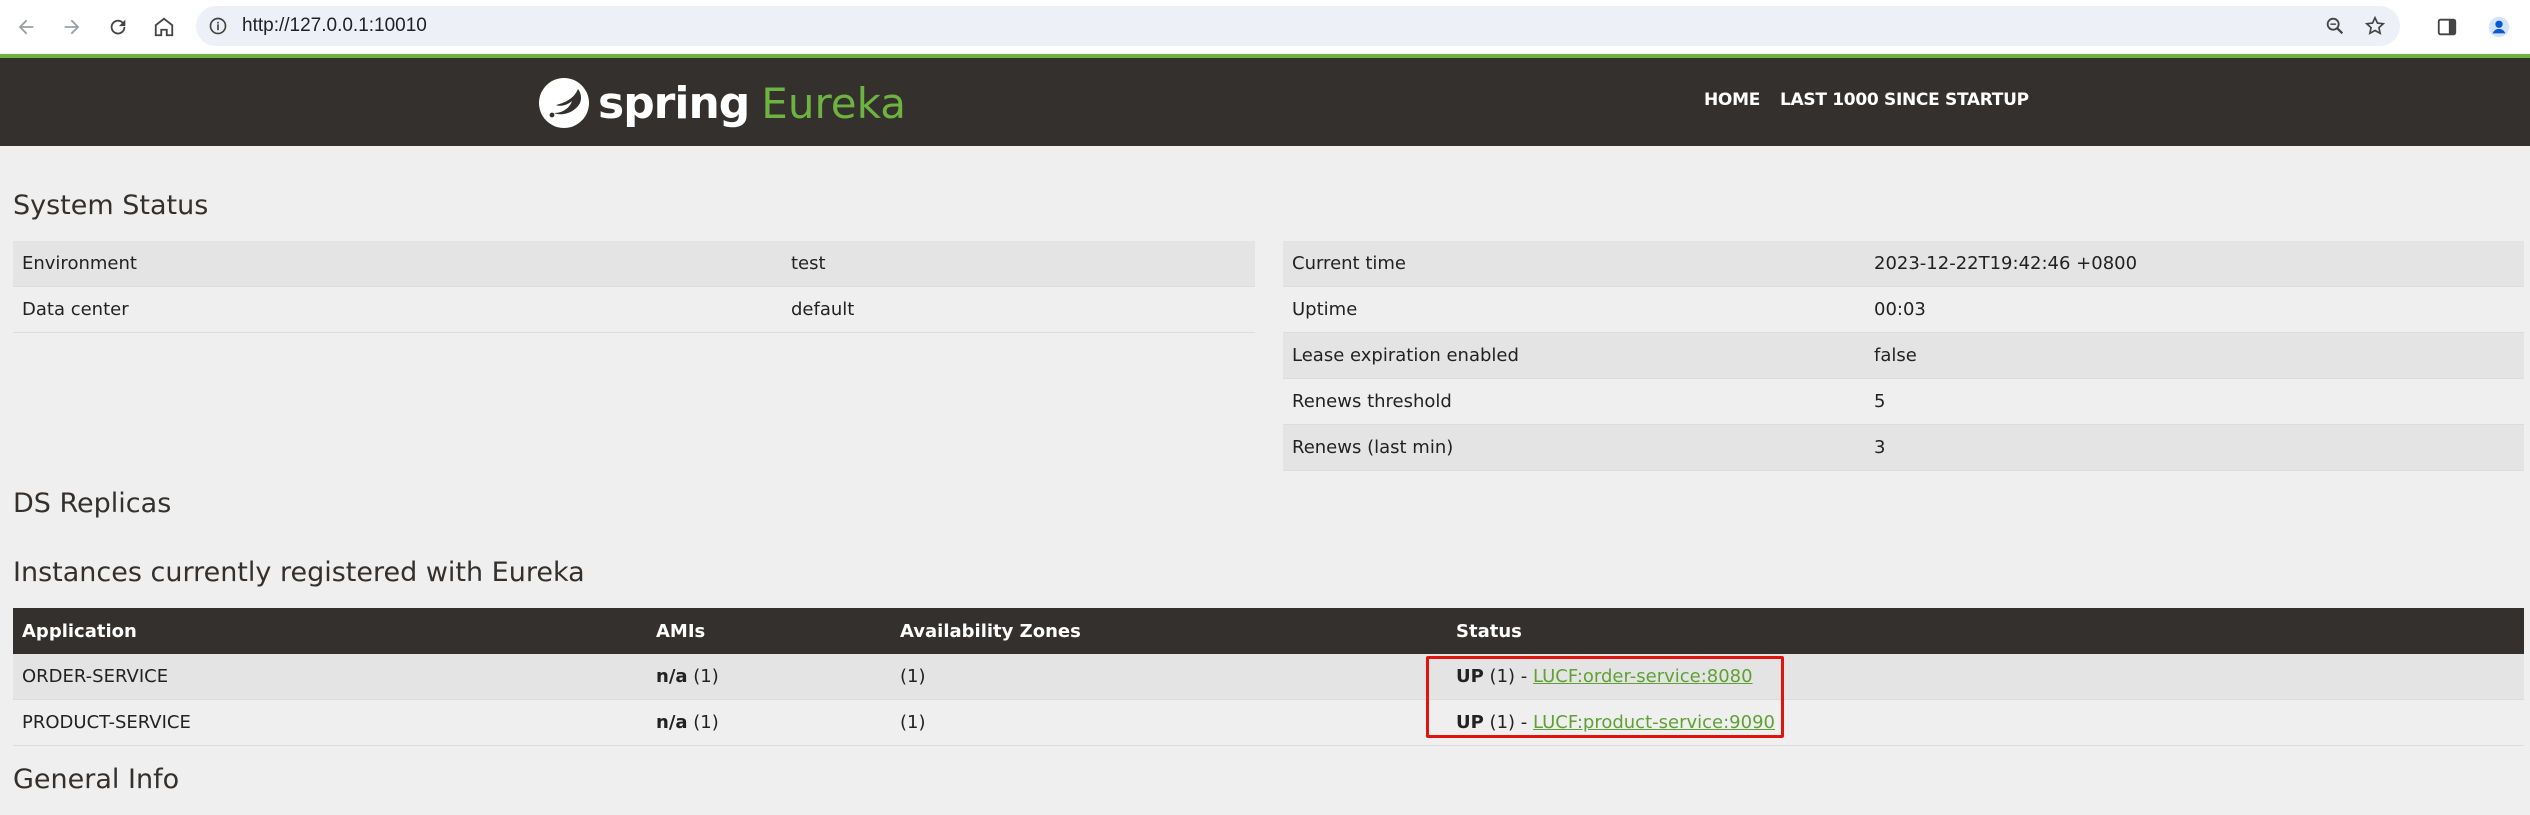 This screenshot has height=815, width=2530. I want to click on status-label: Data center, so click(75, 309).